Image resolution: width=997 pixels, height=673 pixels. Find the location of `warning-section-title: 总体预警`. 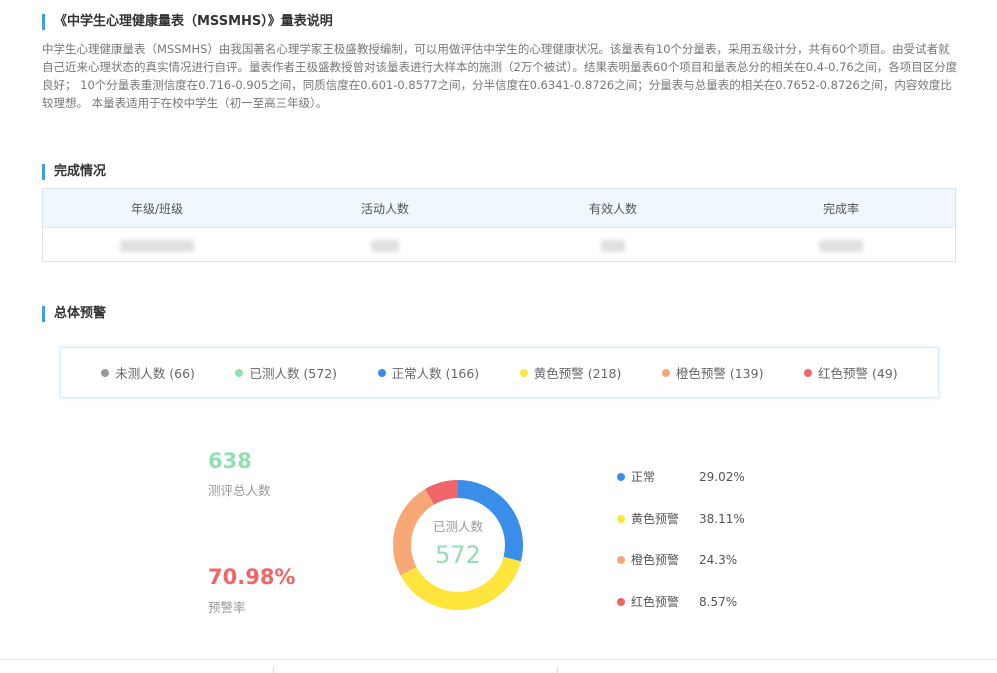

warning-section-title: 总体预警 is located at coordinates (74, 314).